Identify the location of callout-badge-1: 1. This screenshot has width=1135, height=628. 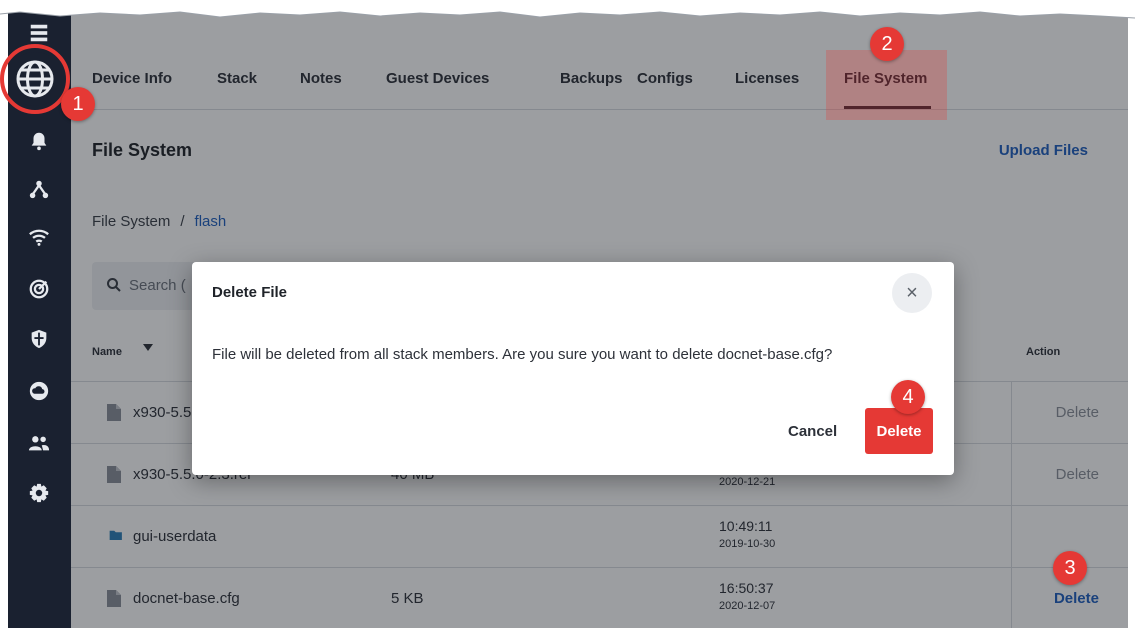
(78, 104).